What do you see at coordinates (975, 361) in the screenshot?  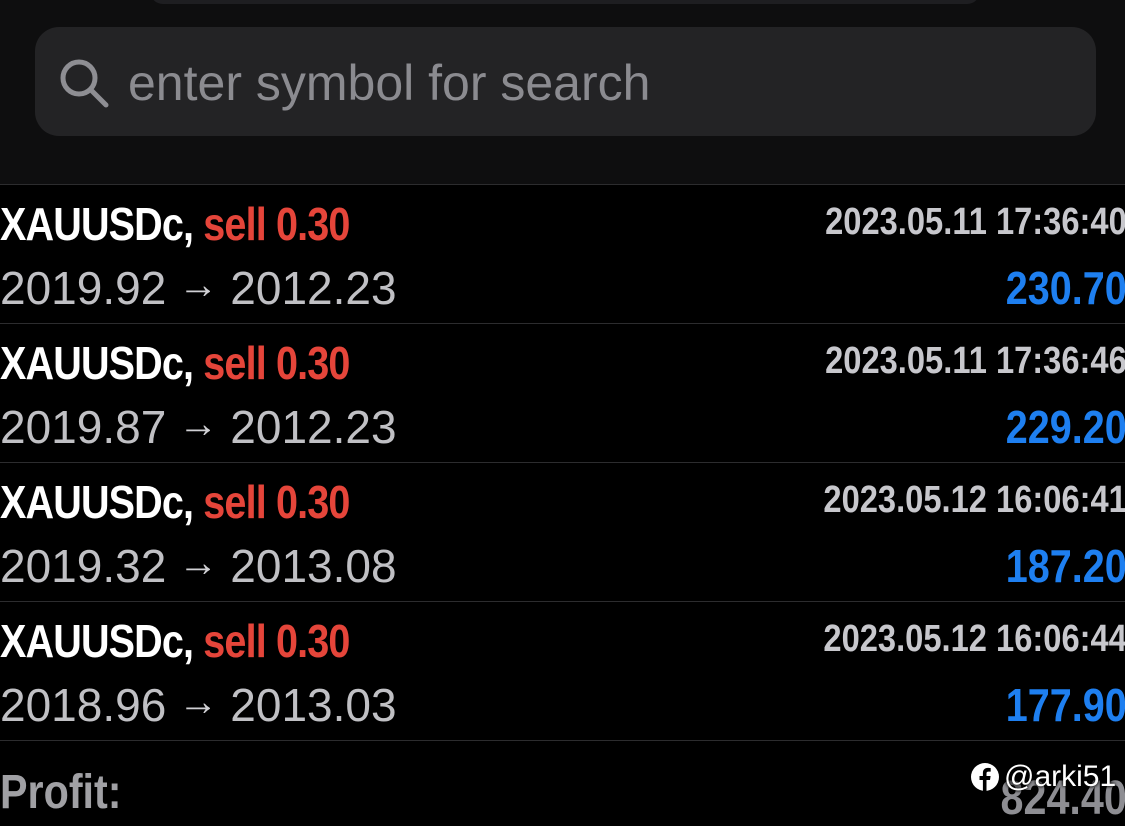 I see `open-time: 2023.05.11 17:36:46` at bounding box center [975, 361].